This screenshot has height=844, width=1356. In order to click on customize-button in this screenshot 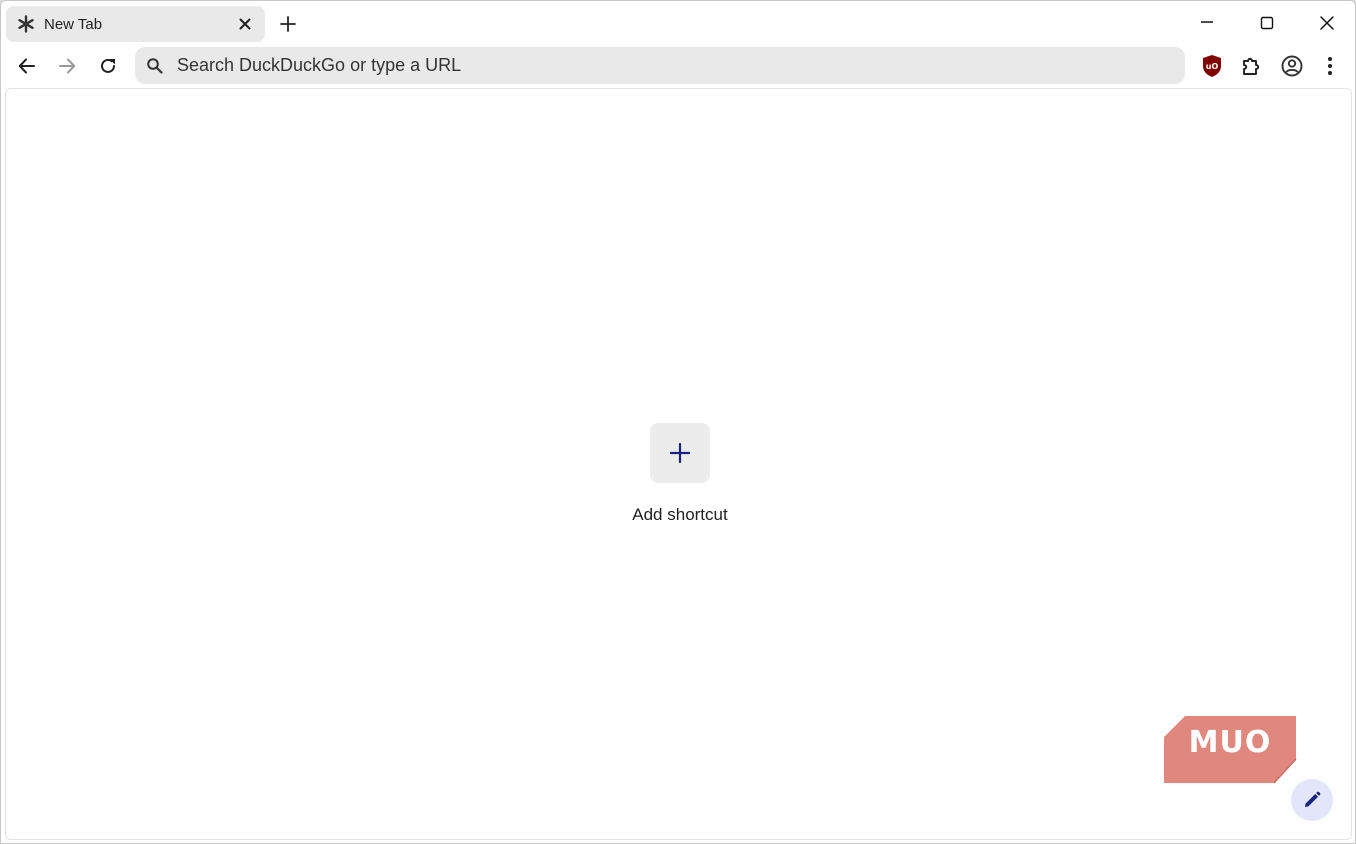, I will do `click(1312, 800)`.